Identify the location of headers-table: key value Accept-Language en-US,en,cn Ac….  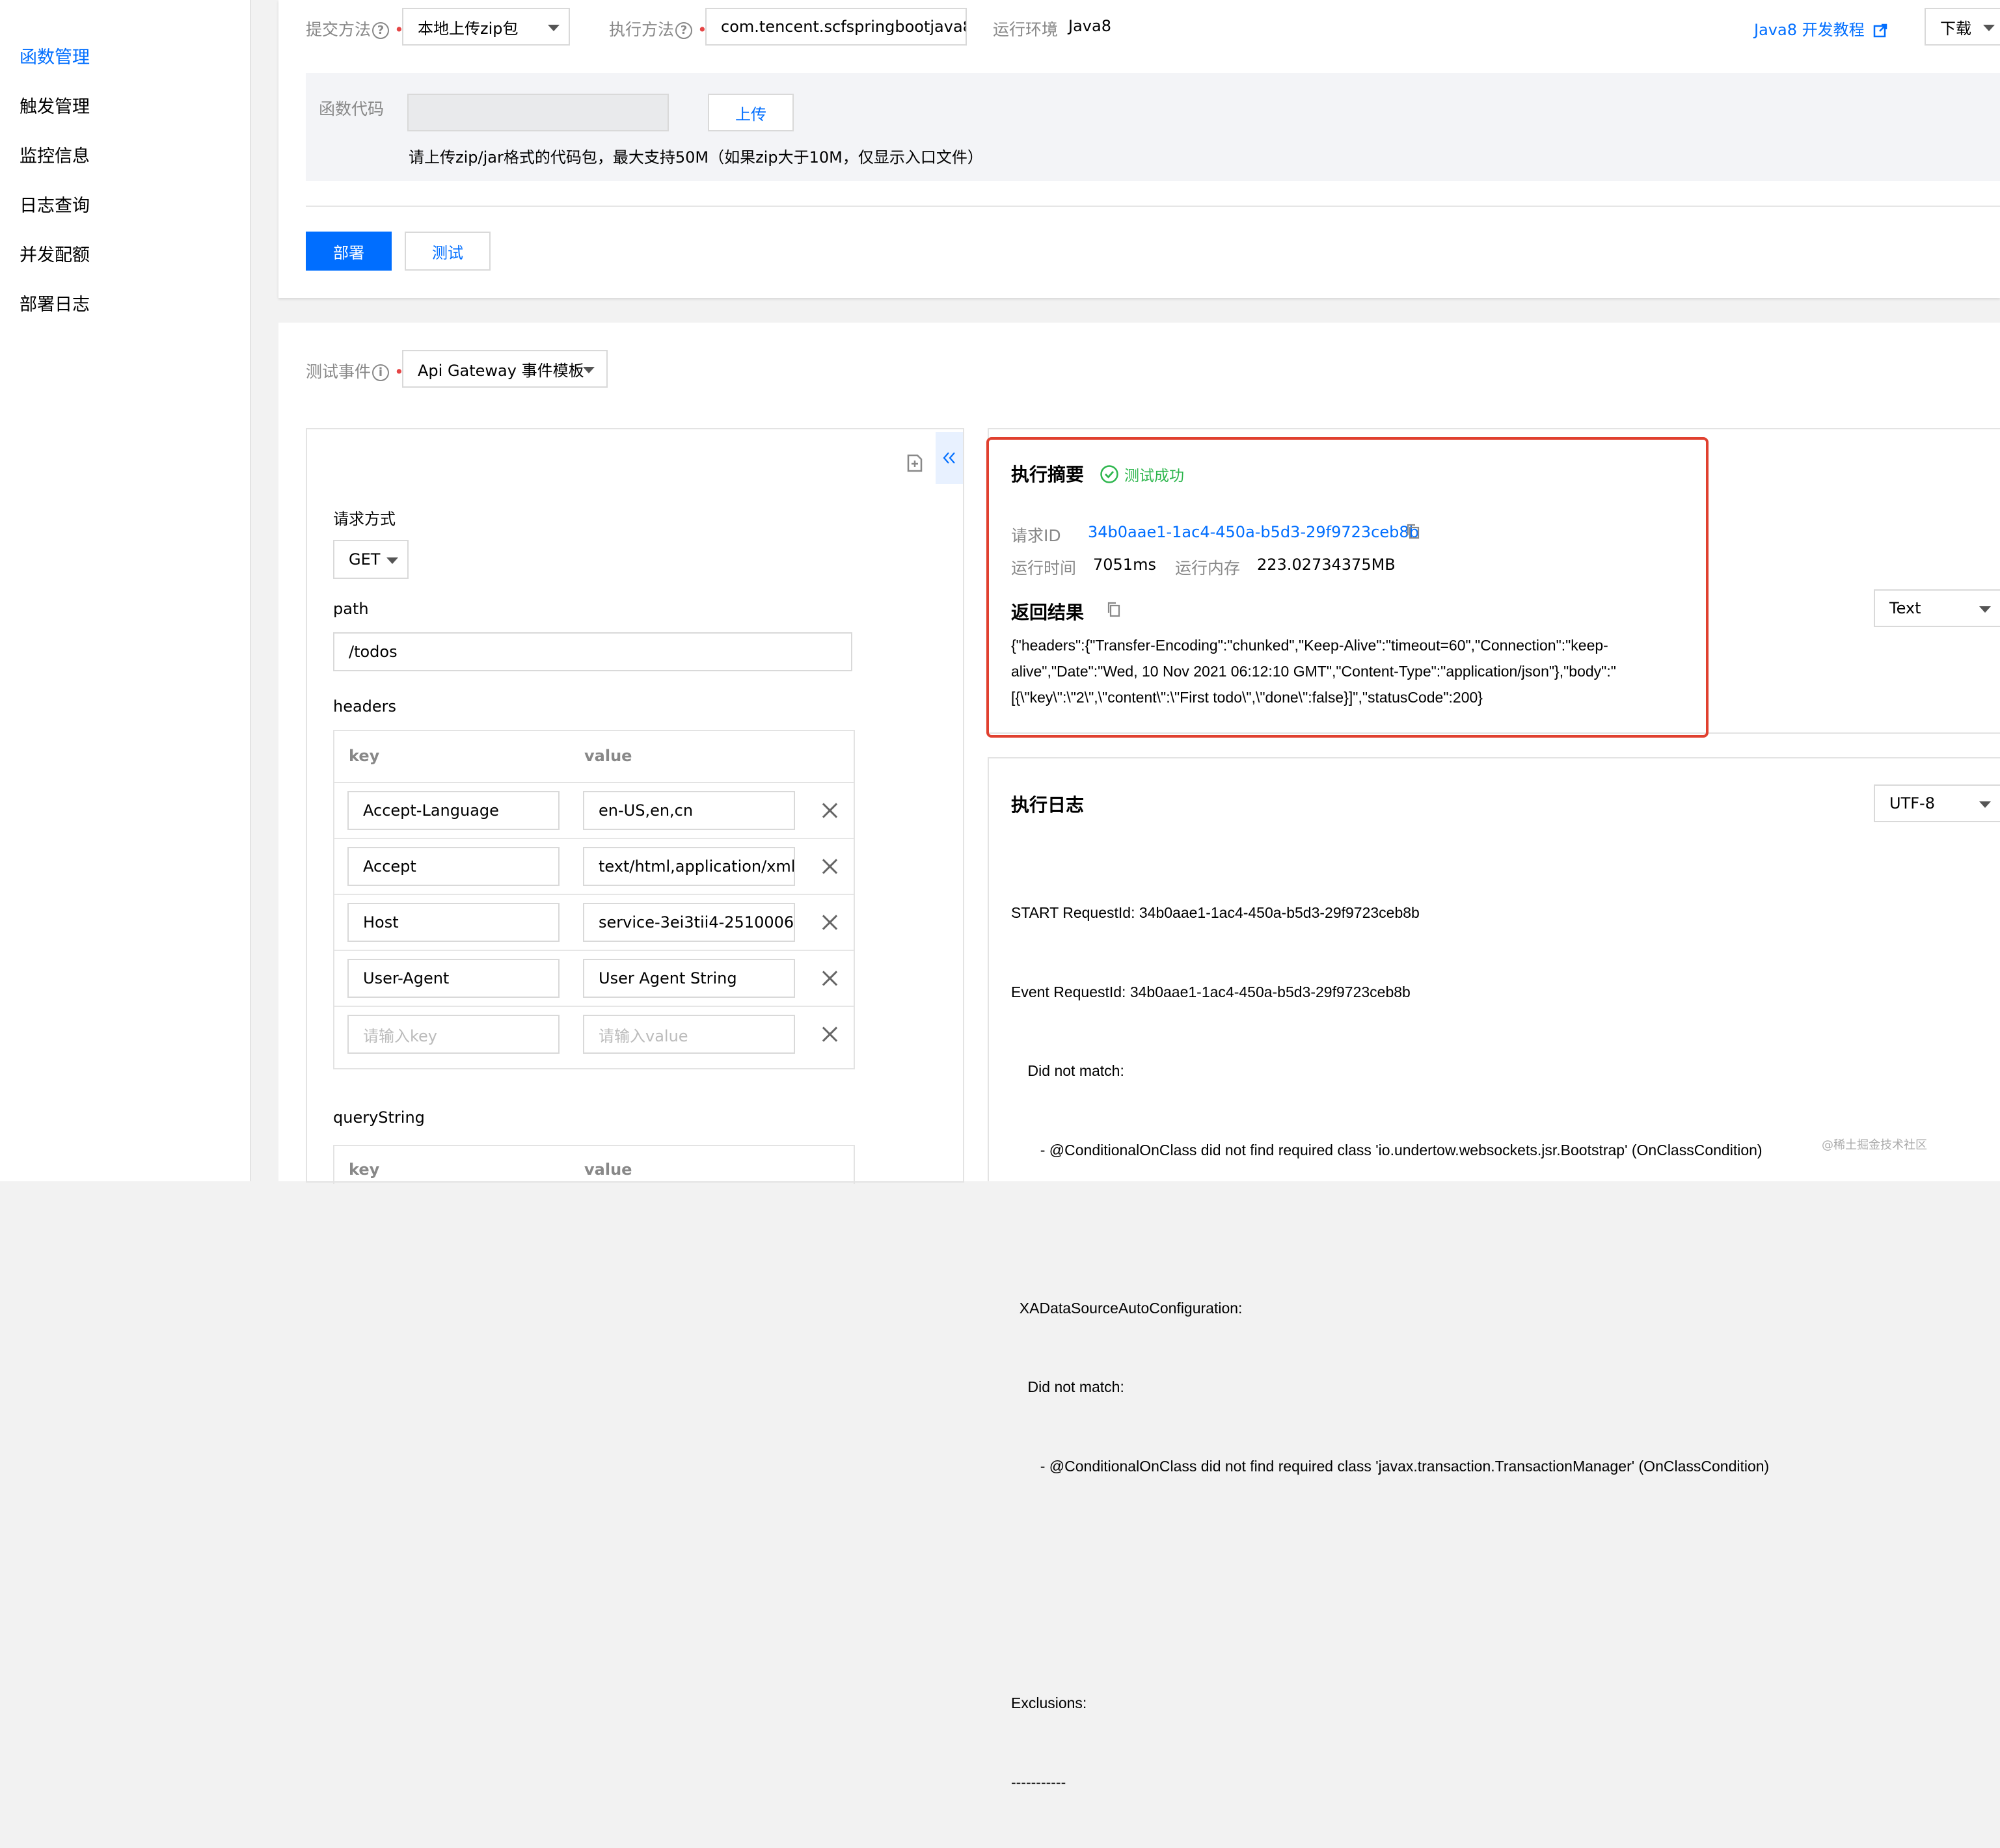
(594, 900).